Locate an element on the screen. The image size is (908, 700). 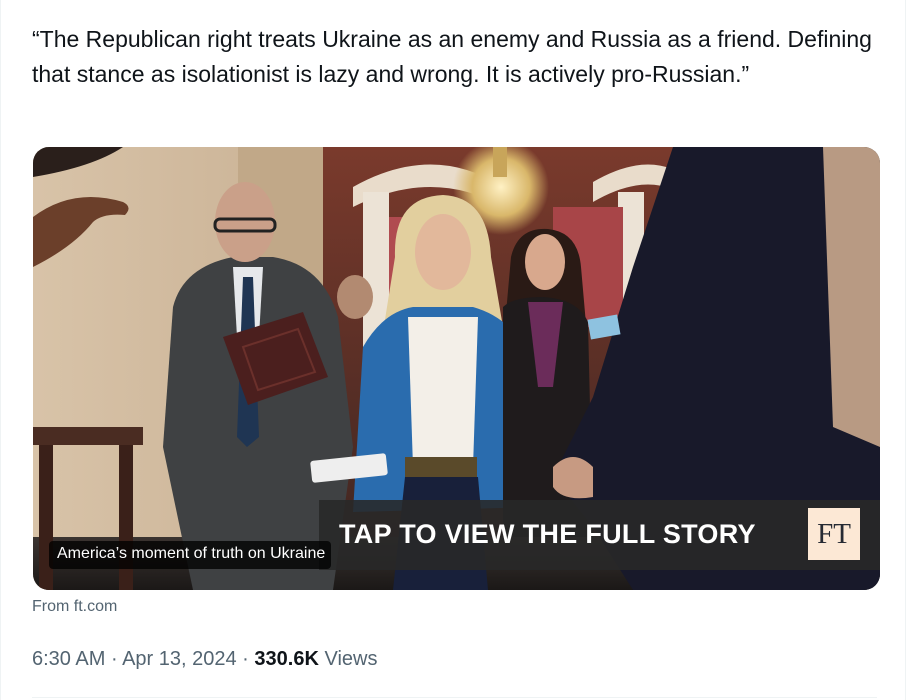
tap-to-view-banner: TAP TO VIEW THE FULL STORY FT is located at coordinates (599, 535).